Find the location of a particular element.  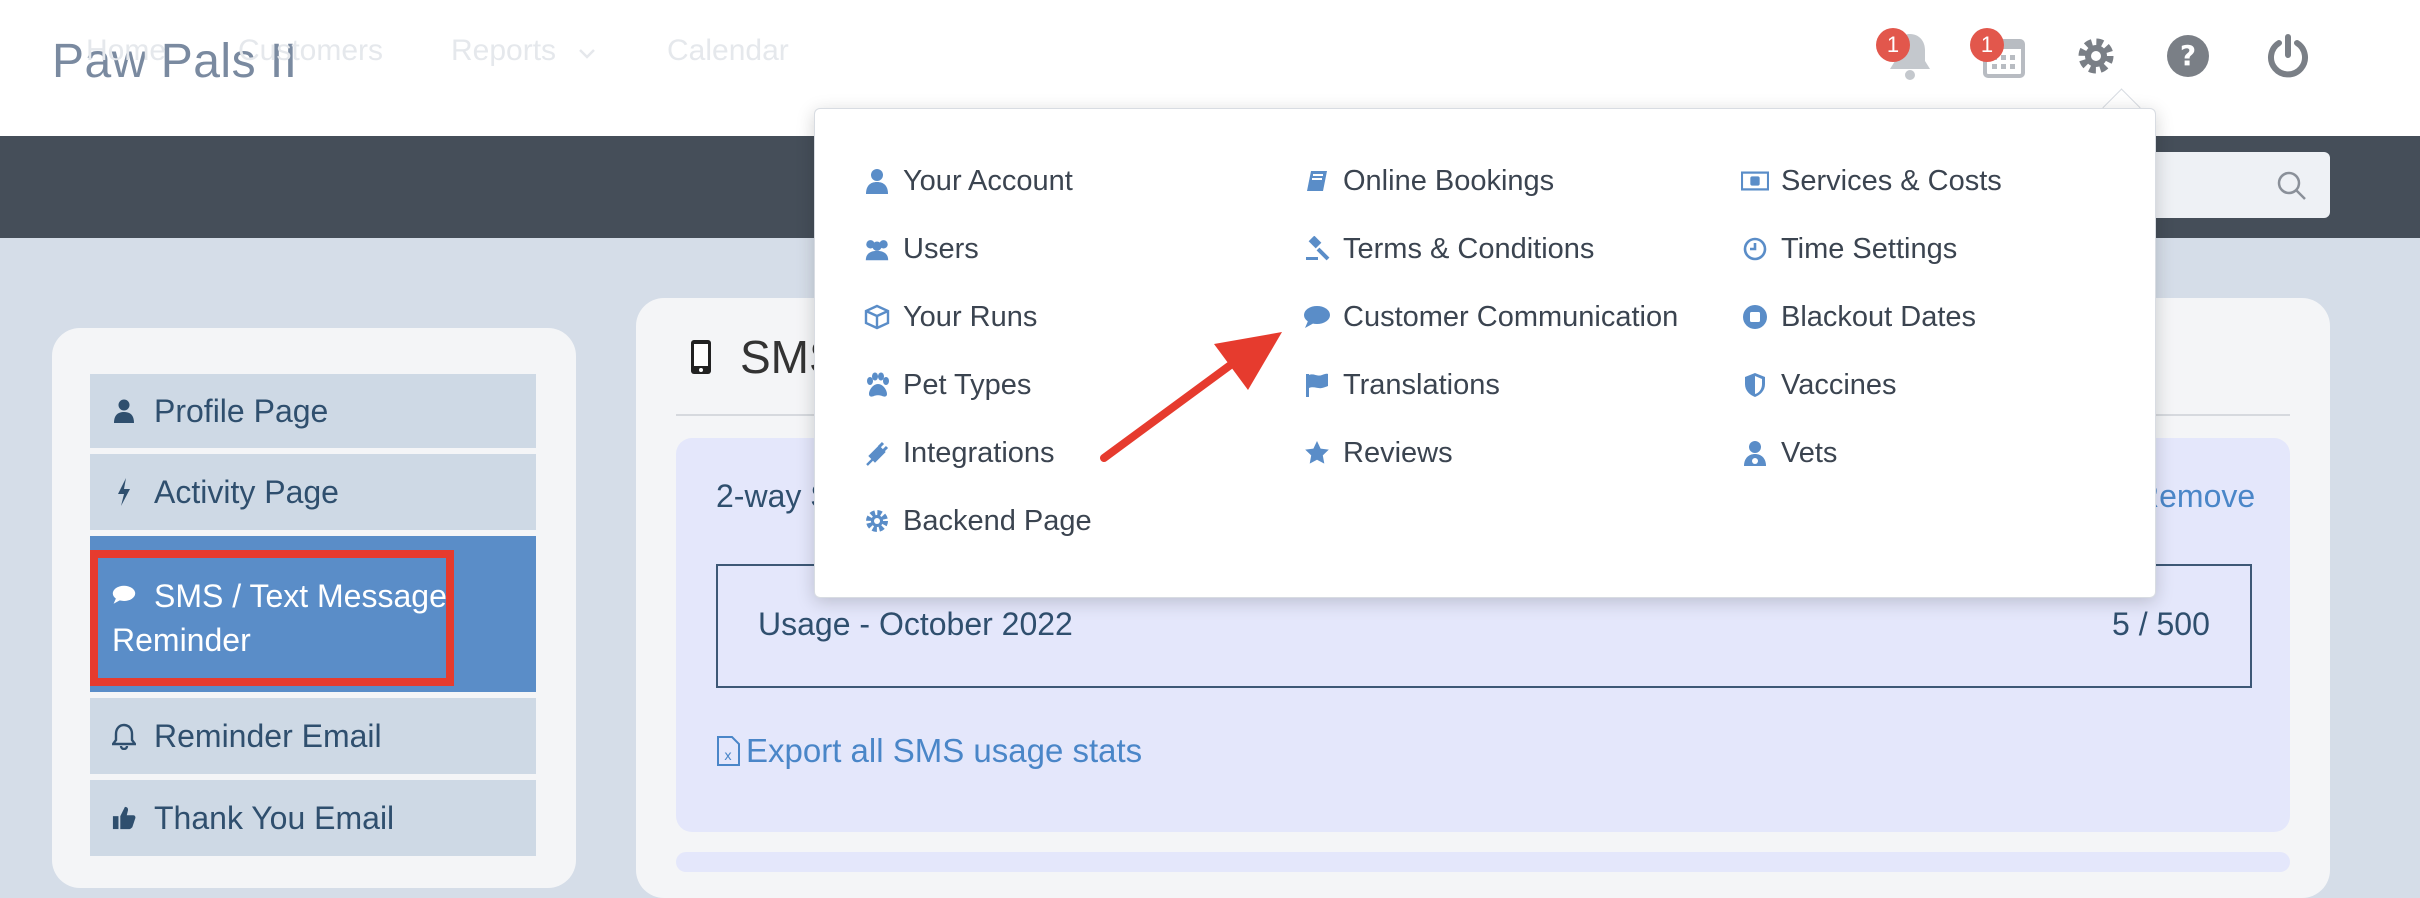

gavel-icon is located at coordinates (1317, 249).